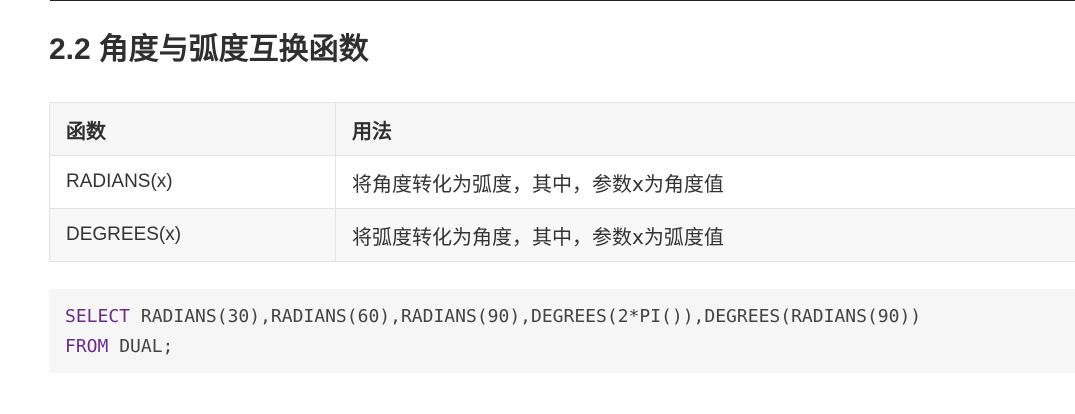 The height and width of the screenshot is (414, 1075). What do you see at coordinates (192, 129) in the screenshot?
I see `header-function: 函数` at bounding box center [192, 129].